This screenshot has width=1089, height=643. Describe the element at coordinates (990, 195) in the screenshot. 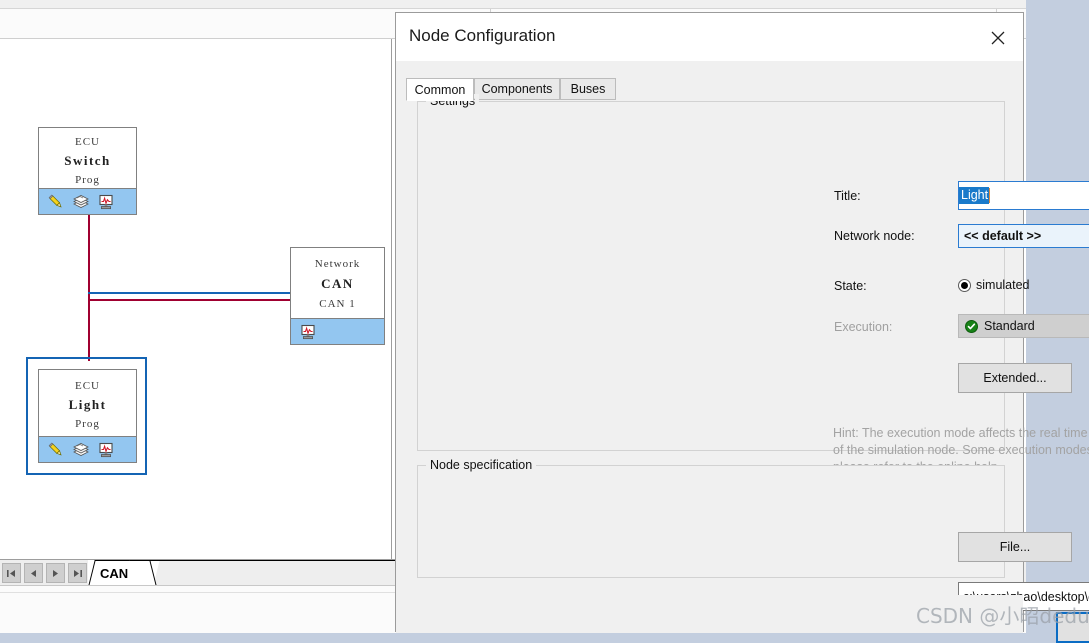

I see `text-caret` at that location.